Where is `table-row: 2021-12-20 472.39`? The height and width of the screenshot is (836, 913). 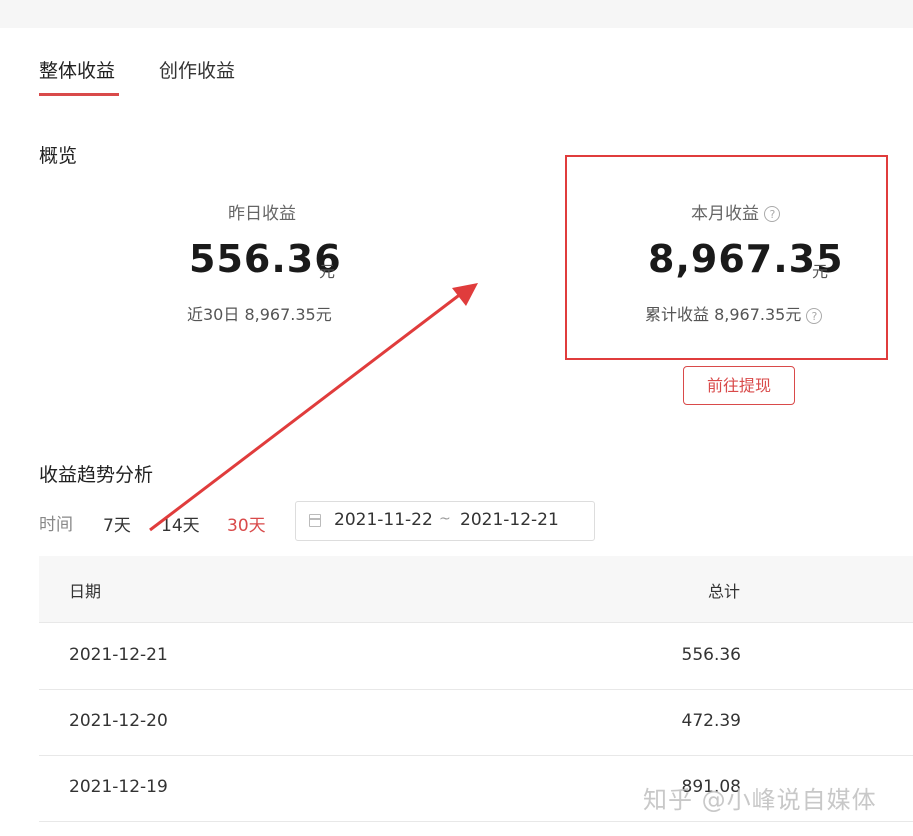
table-row: 2021-12-20 472.39 is located at coordinates (476, 722).